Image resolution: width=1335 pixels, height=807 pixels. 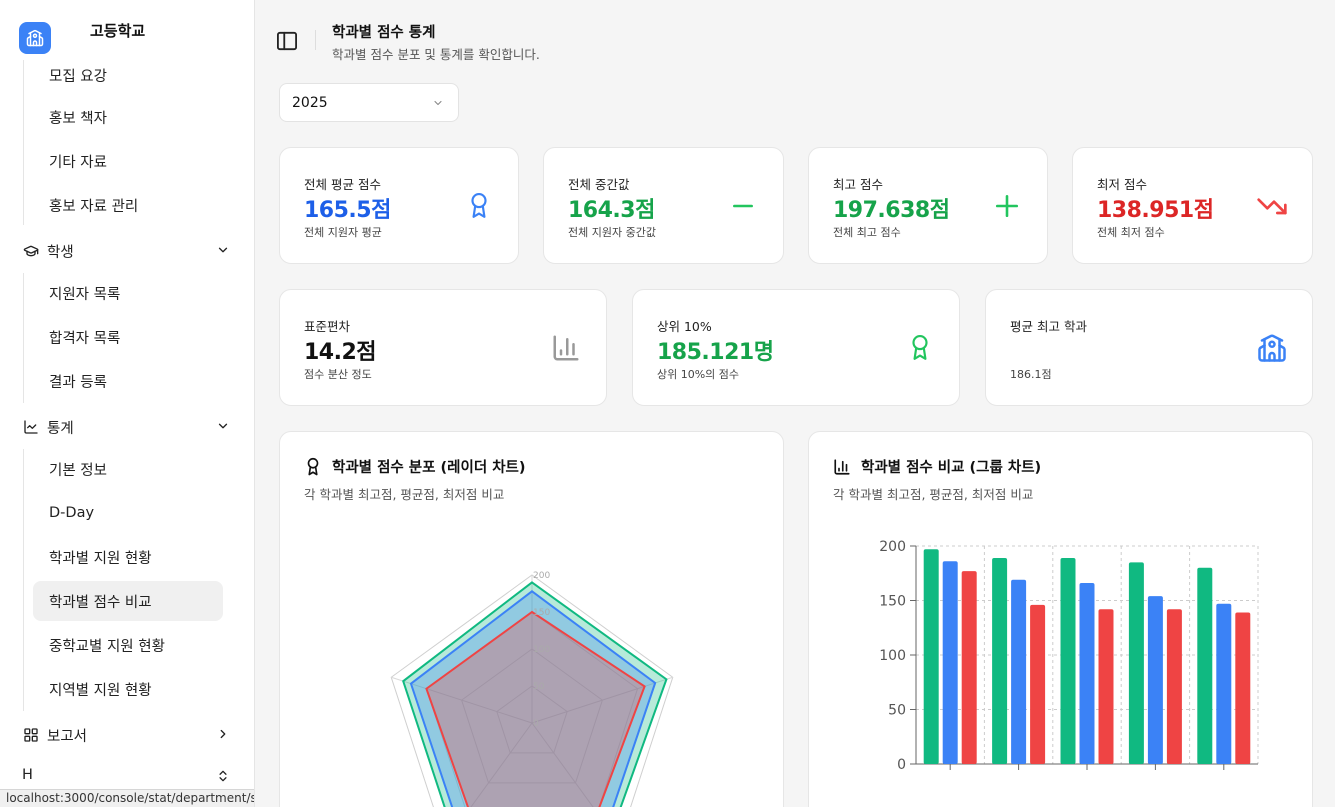 I want to click on chevrons-up-down-icon, so click(x=223, y=778).